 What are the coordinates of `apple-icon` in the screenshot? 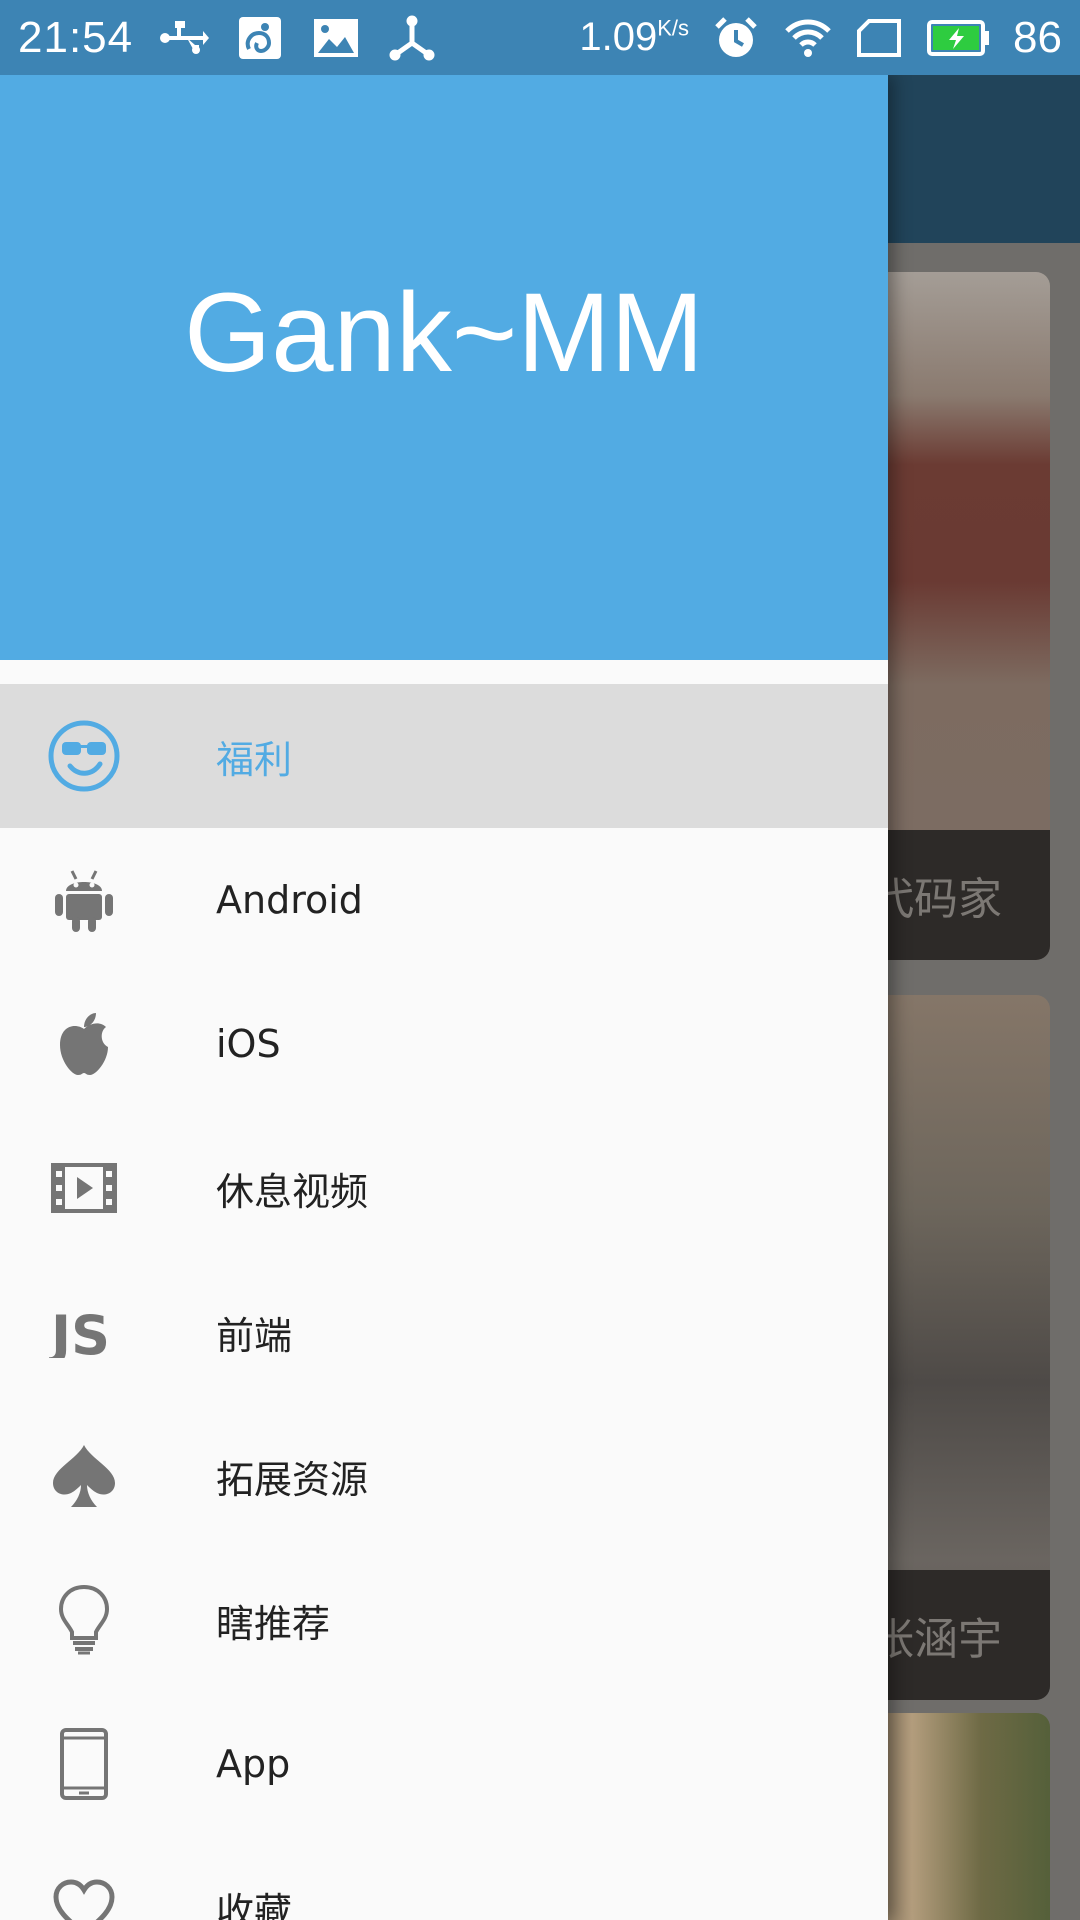 It's located at (84, 1044).